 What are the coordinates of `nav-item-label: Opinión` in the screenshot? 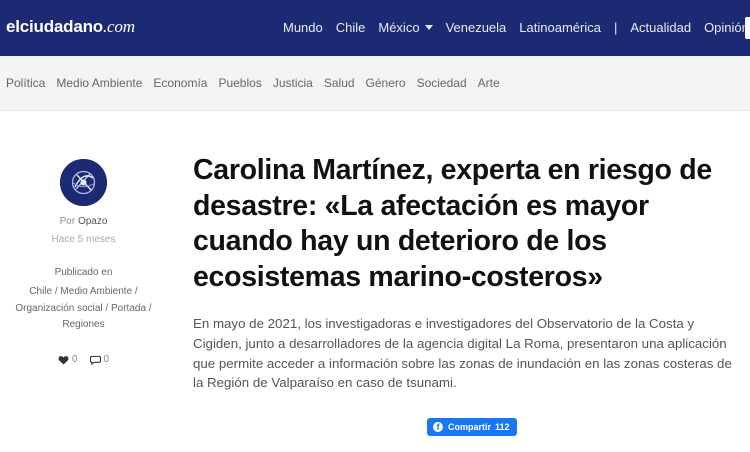 It's located at (726, 27).